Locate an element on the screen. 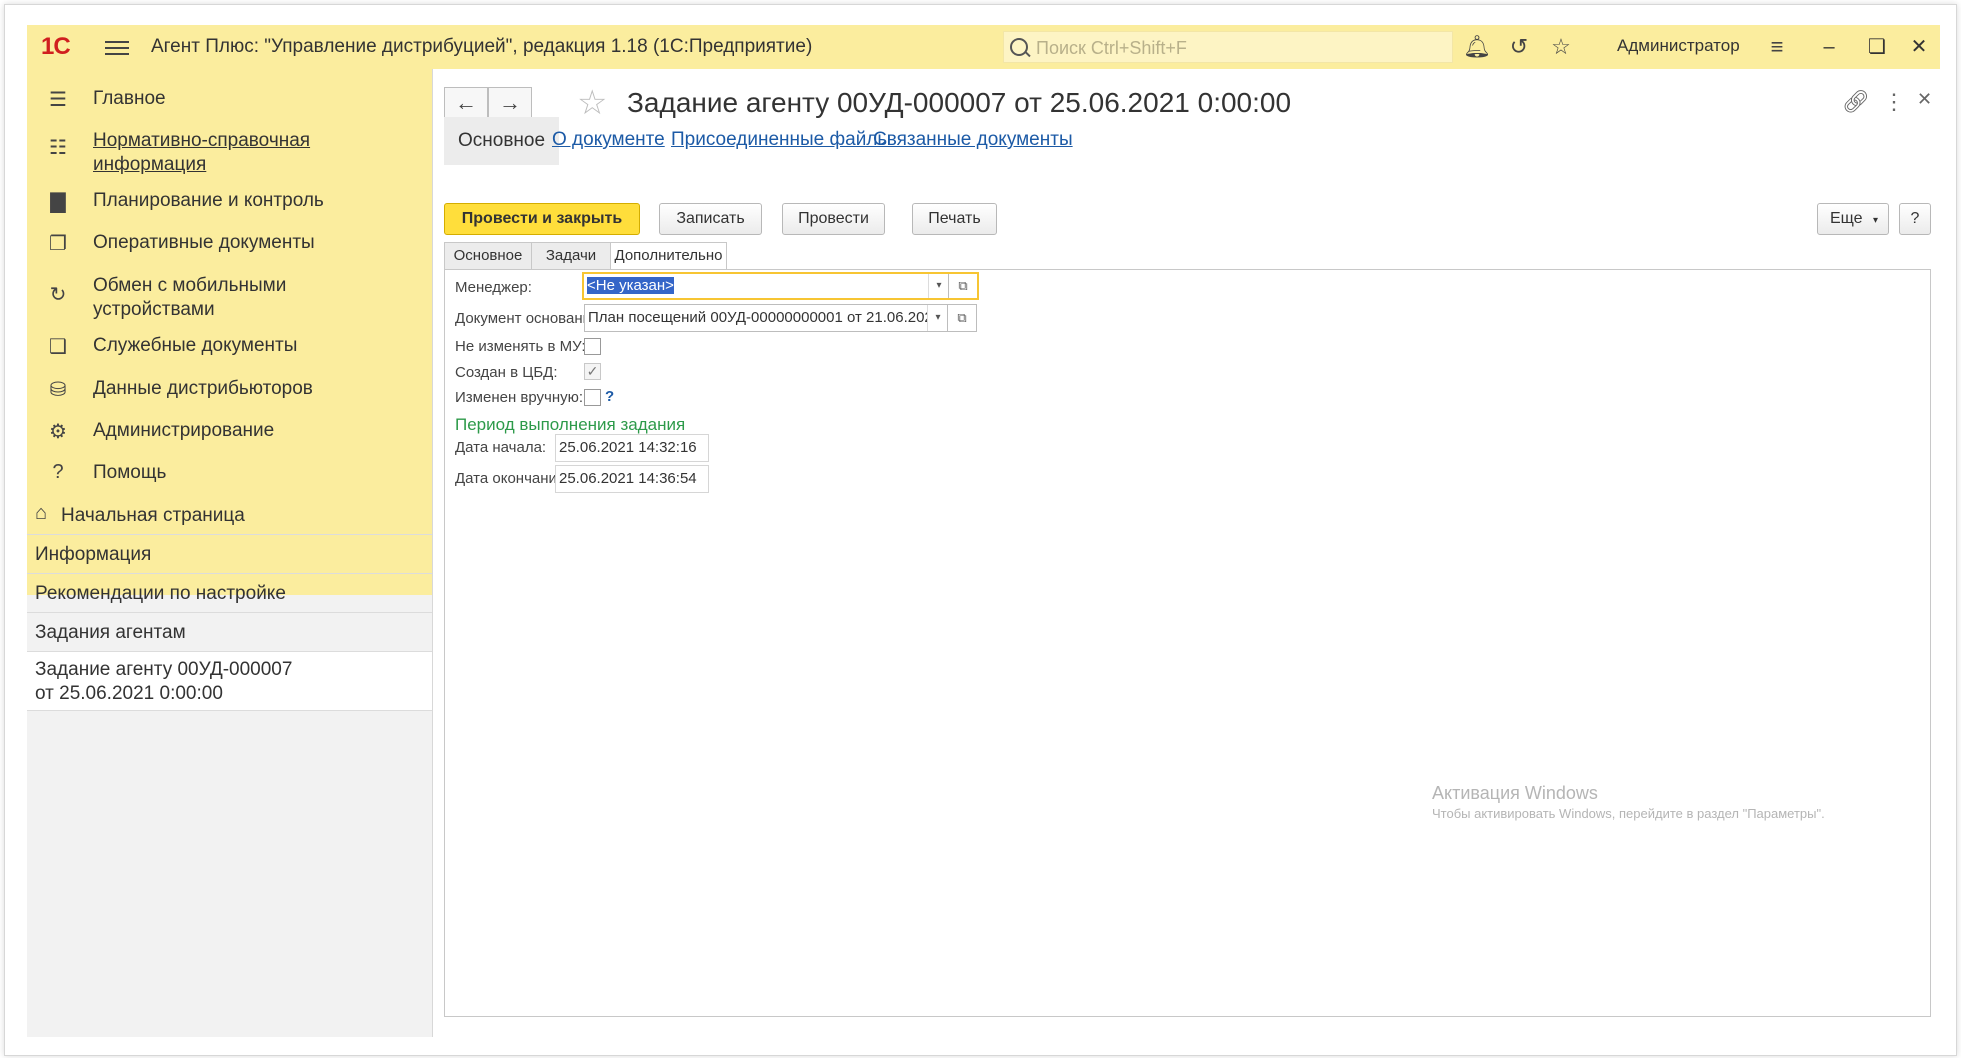  more-vertical-icon: ⋮ is located at coordinates (1894, 102).